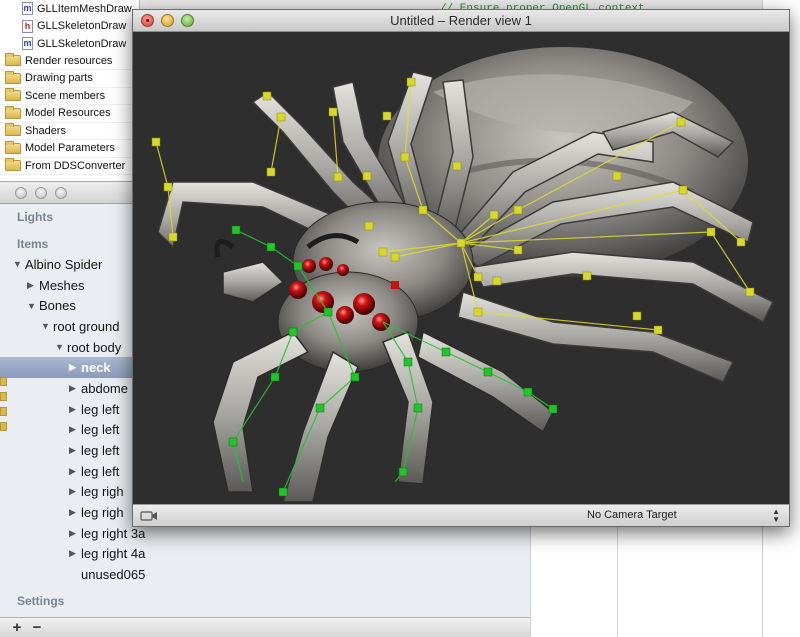 This screenshot has width=800, height=637. What do you see at coordinates (104, 388) in the screenshot?
I see `tree-item-label: abdome` at bounding box center [104, 388].